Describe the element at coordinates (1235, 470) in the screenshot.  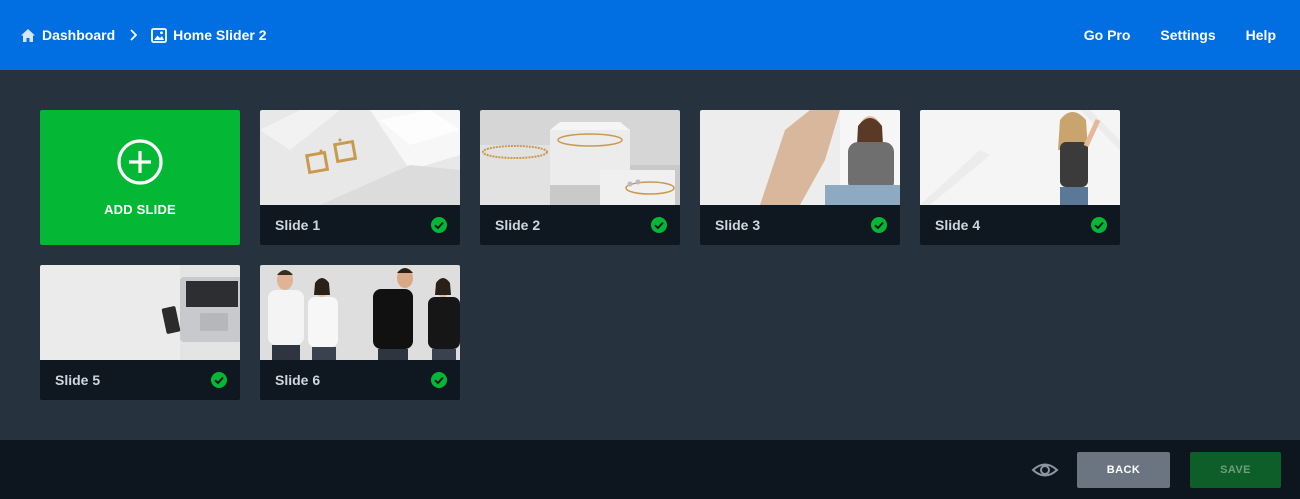
I see `save-button: SAVE` at that location.